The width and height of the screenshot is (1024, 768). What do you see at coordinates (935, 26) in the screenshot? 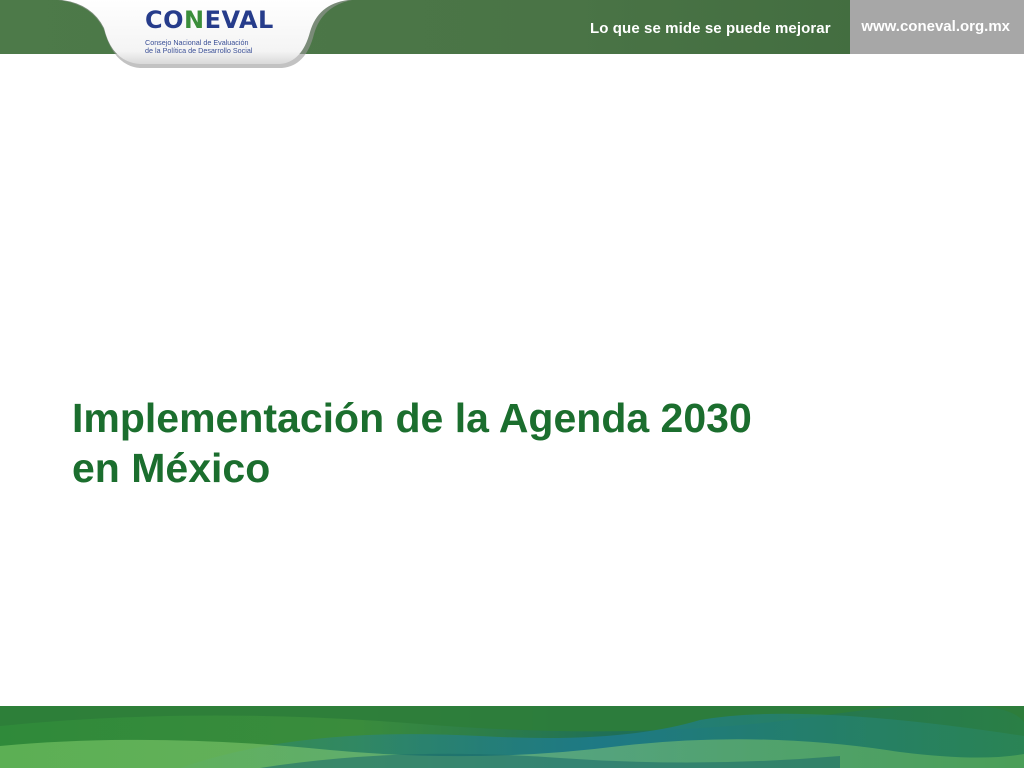
I see `header-website: www.coneval.org.mx` at bounding box center [935, 26].